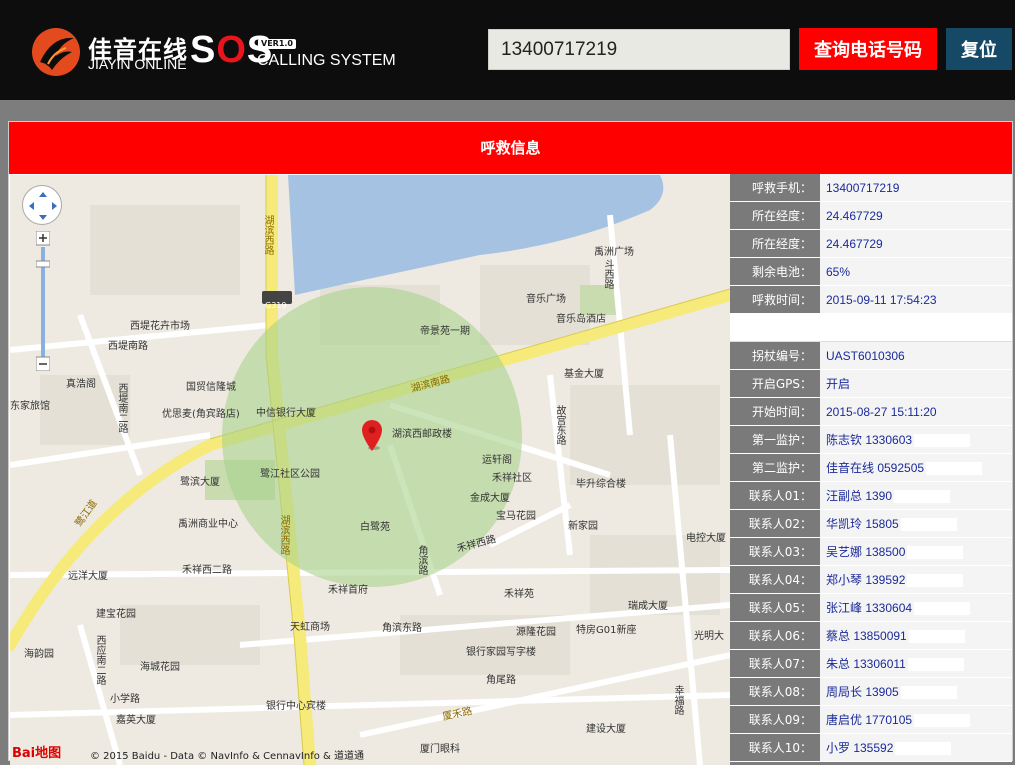  I want to click on info-value: 唐启优 1770105, so click(916, 719).